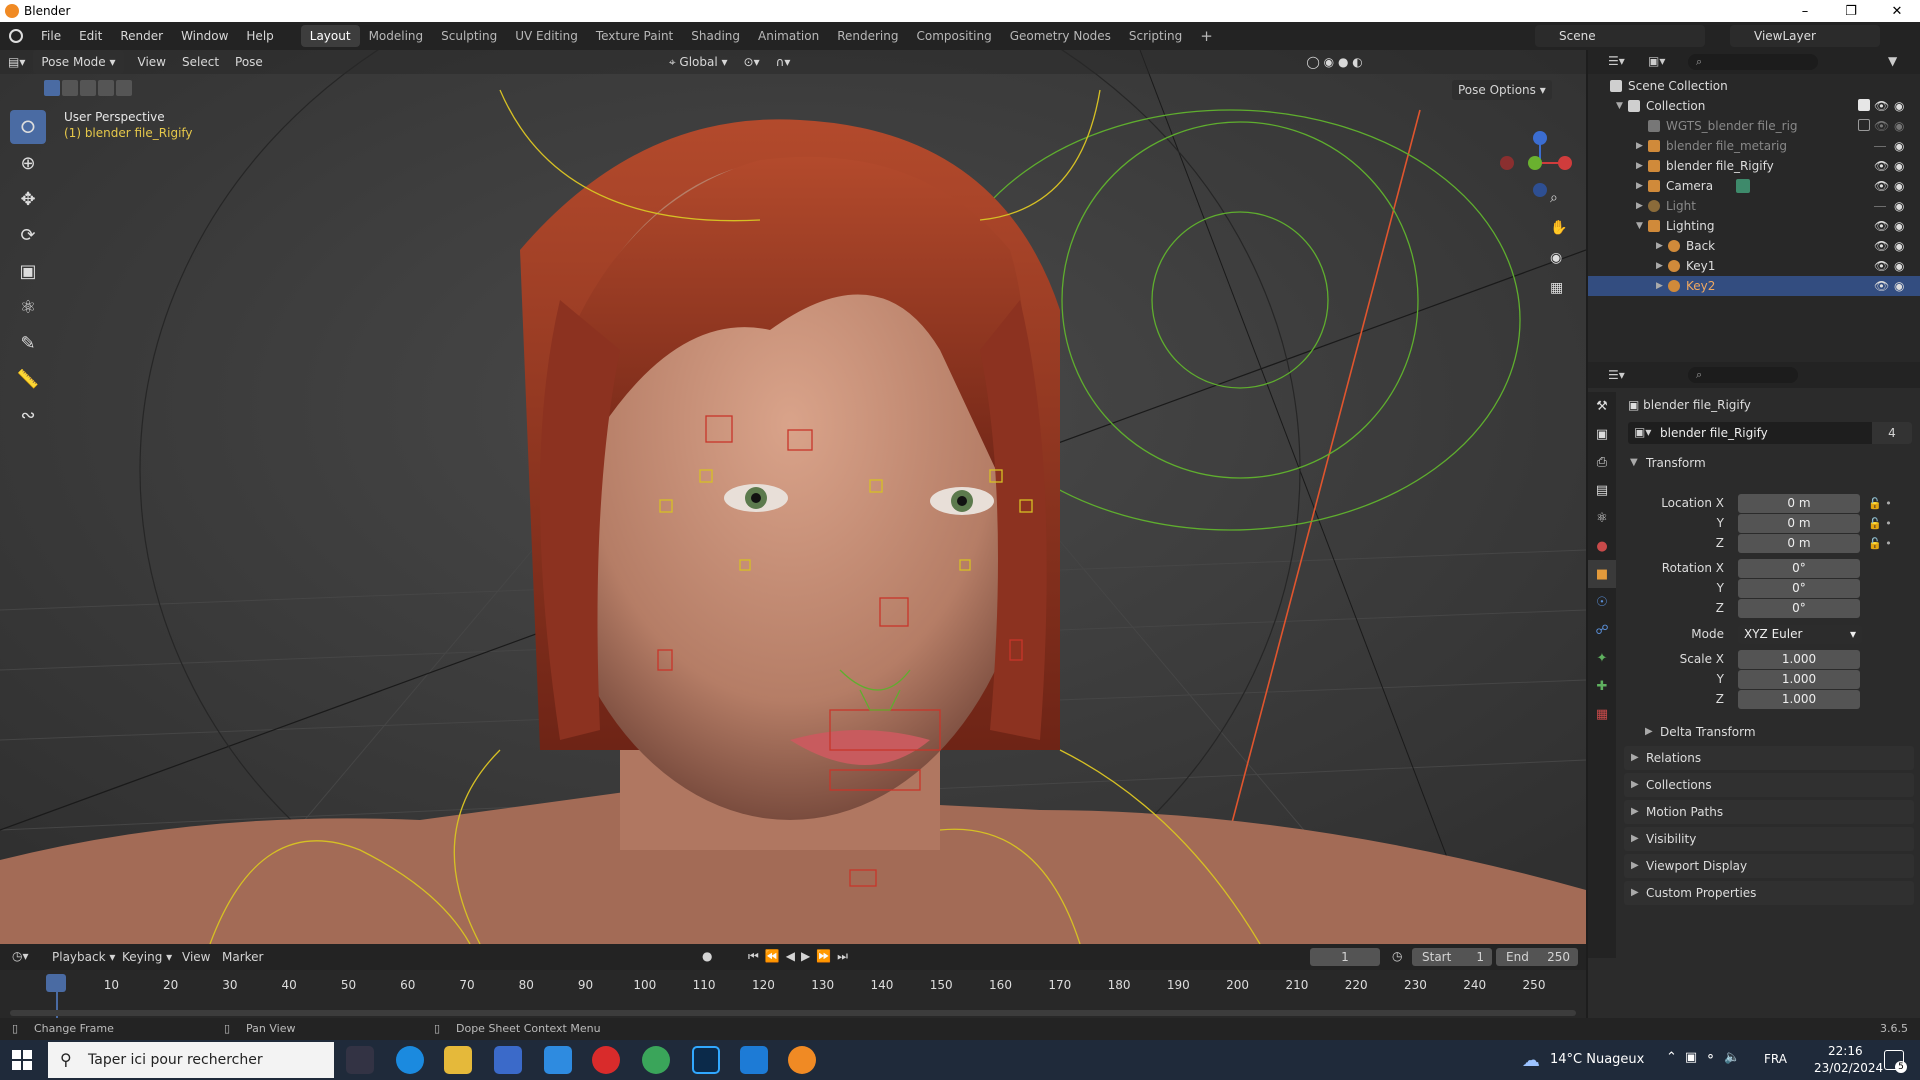 The image size is (1920, 1080). I want to click on exclude-checkbox, so click(1864, 125).